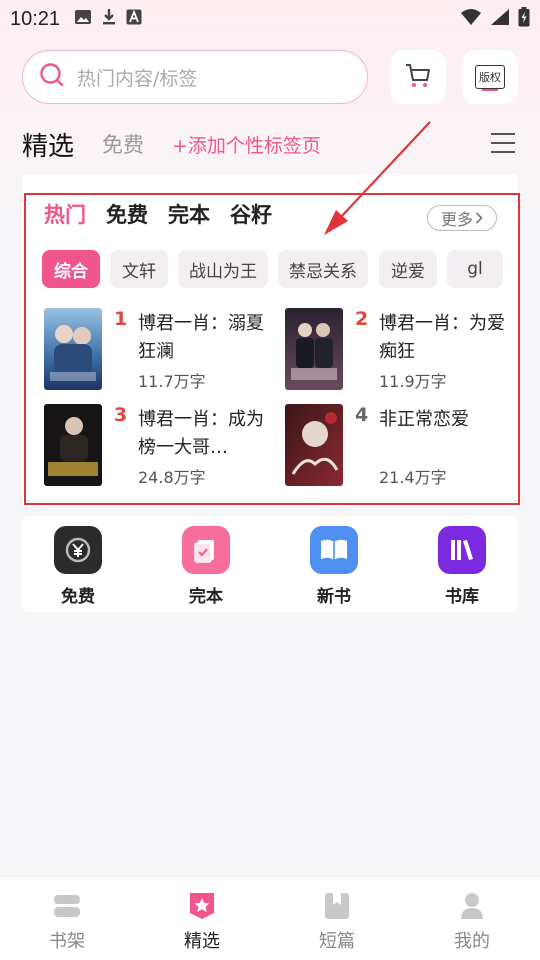 This screenshot has width=540, height=960. What do you see at coordinates (270, 564) in the screenshot?
I see `shortcut-card: 免费 完本 新书 书库` at bounding box center [270, 564].